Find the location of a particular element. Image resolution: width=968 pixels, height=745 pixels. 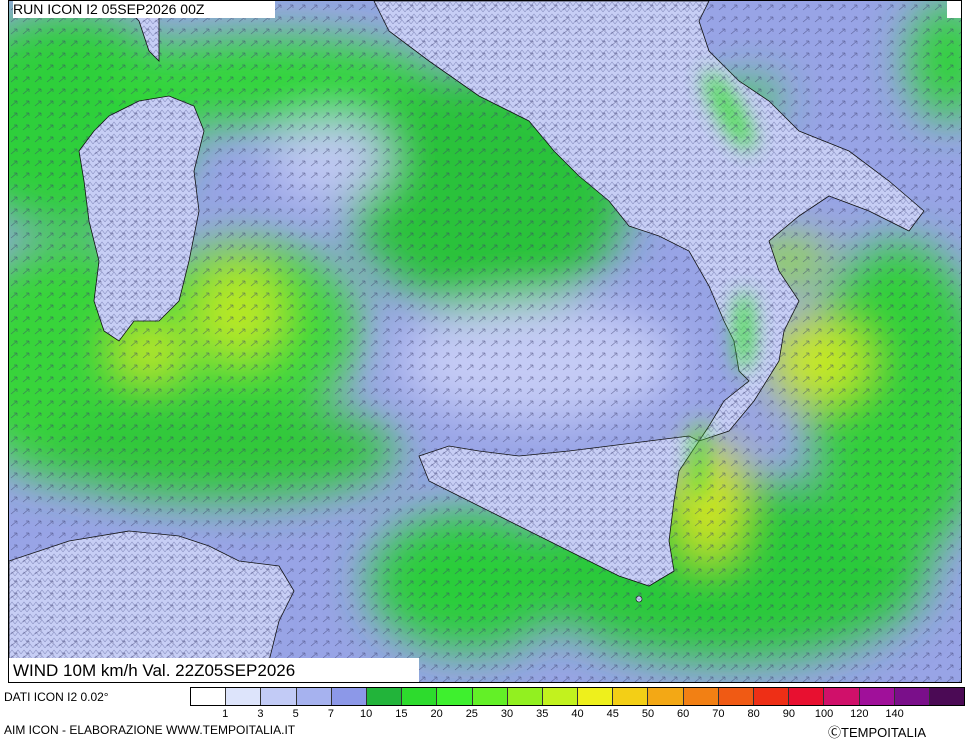

corner-box is located at coordinates (954, 9).